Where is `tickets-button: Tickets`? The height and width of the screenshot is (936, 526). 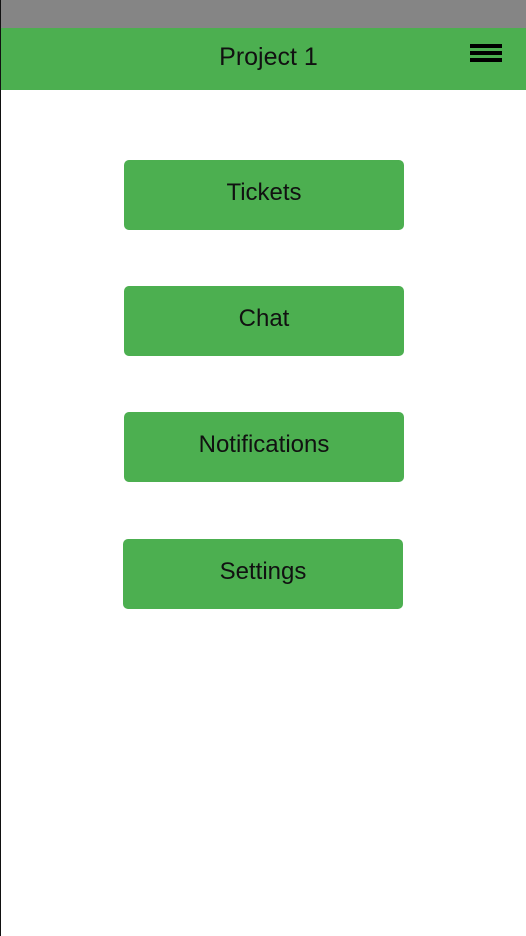 tickets-button: Tickets is located at coordinates (264, 195).